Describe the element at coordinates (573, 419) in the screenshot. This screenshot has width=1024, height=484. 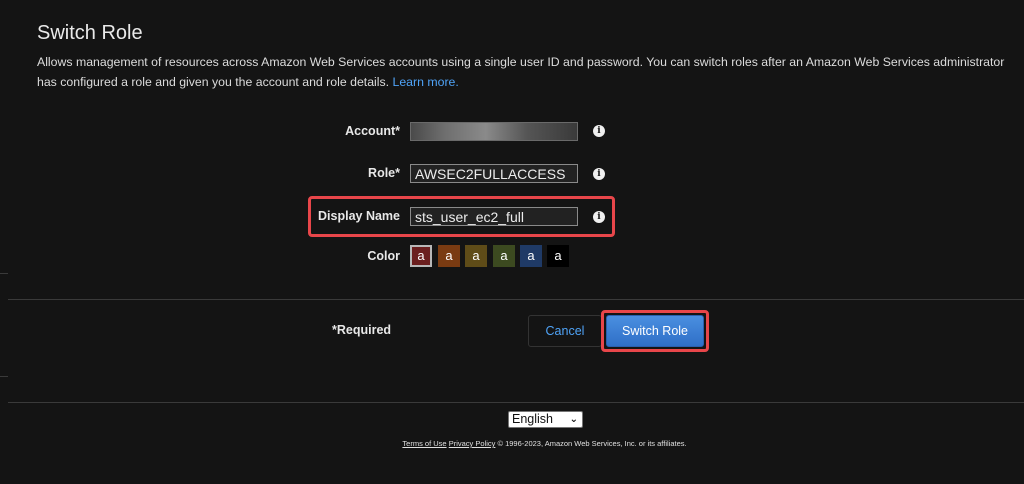
I see `chevron-down-icon: ⌄` at that location.